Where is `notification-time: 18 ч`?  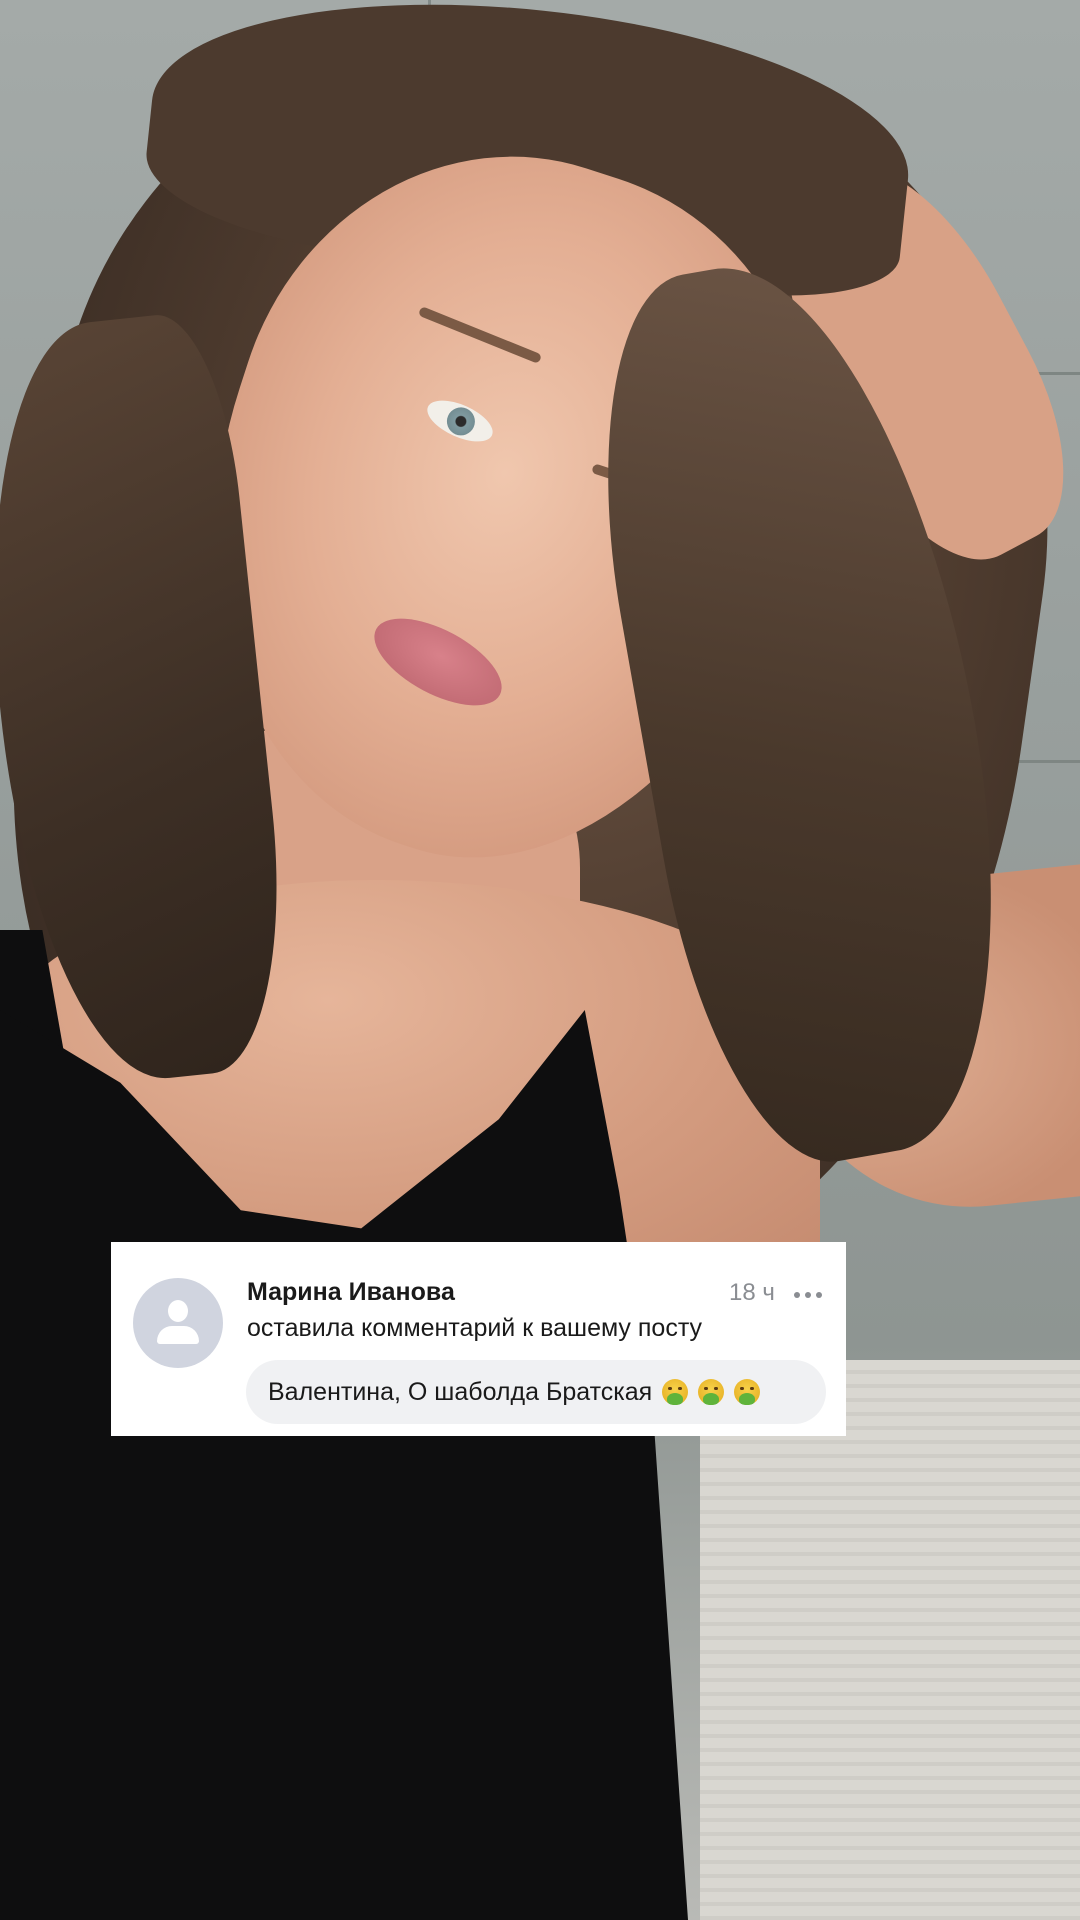 notification-time: 18 ч is located at coordinates (752, 1292).